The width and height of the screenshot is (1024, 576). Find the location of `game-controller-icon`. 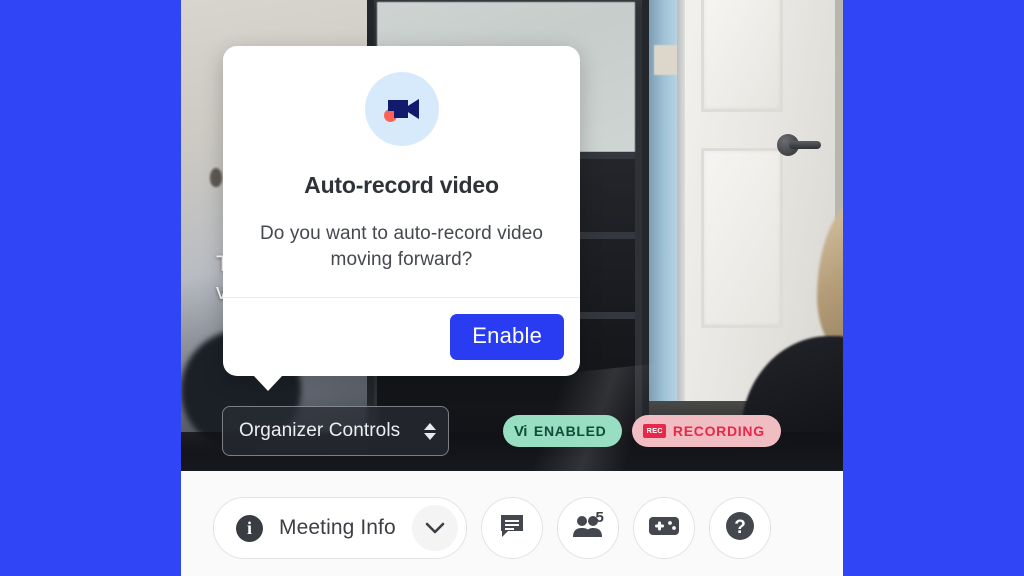

game-controller-icon is located at coordinates (663, 528).